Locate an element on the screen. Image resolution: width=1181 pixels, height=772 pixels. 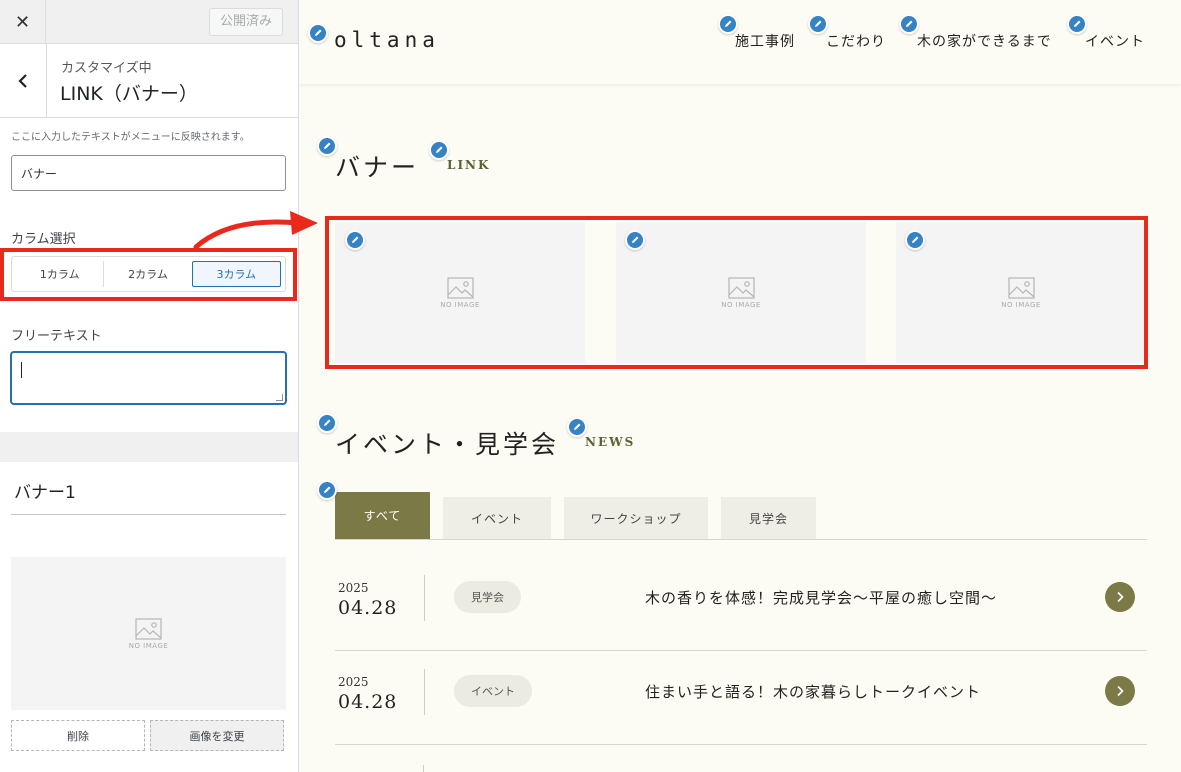
resize-grip is located at coordinates (279, 397).